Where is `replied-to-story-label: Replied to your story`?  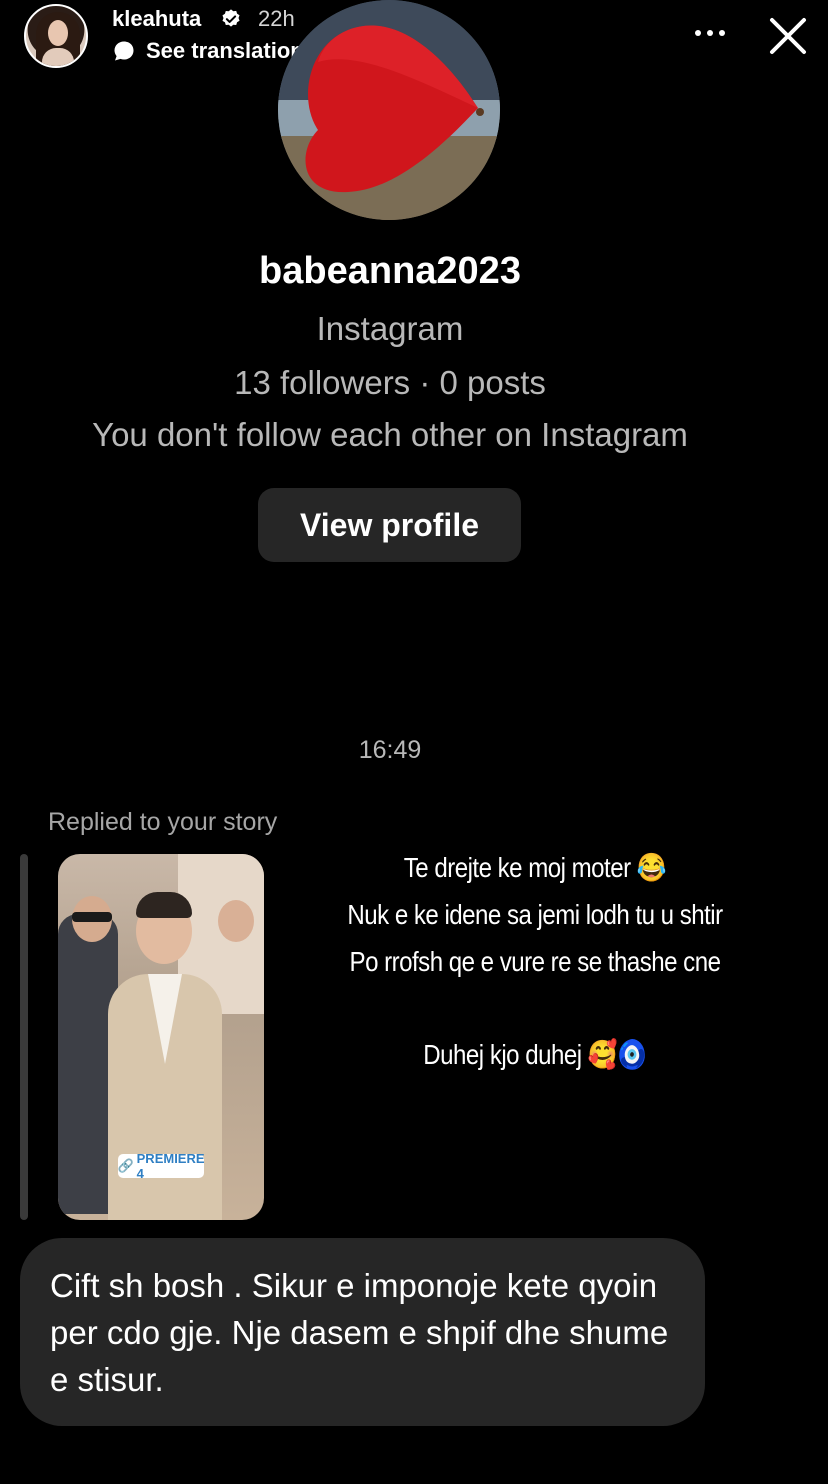 replied-to-story-label: Replied to your story is located at coordinates (163, 822).